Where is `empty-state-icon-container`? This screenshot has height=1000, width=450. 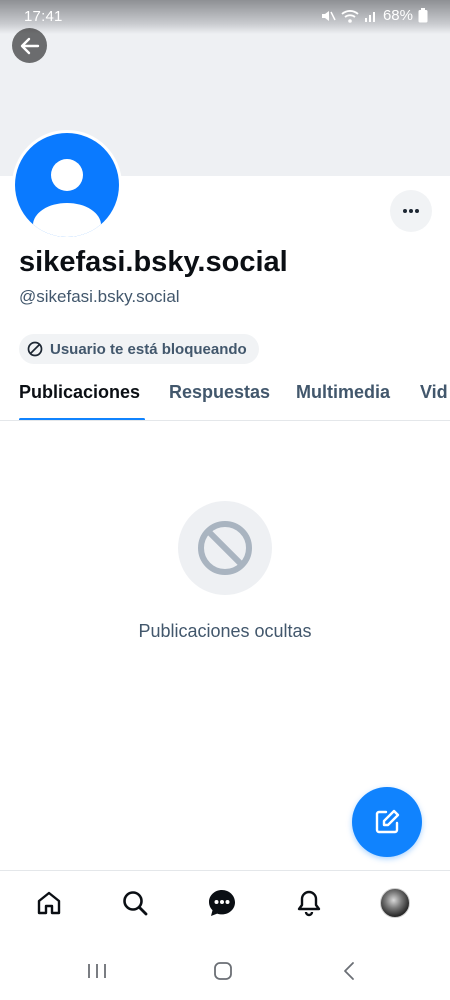
empty-state-icon-container is located at coordinates (225, 548).